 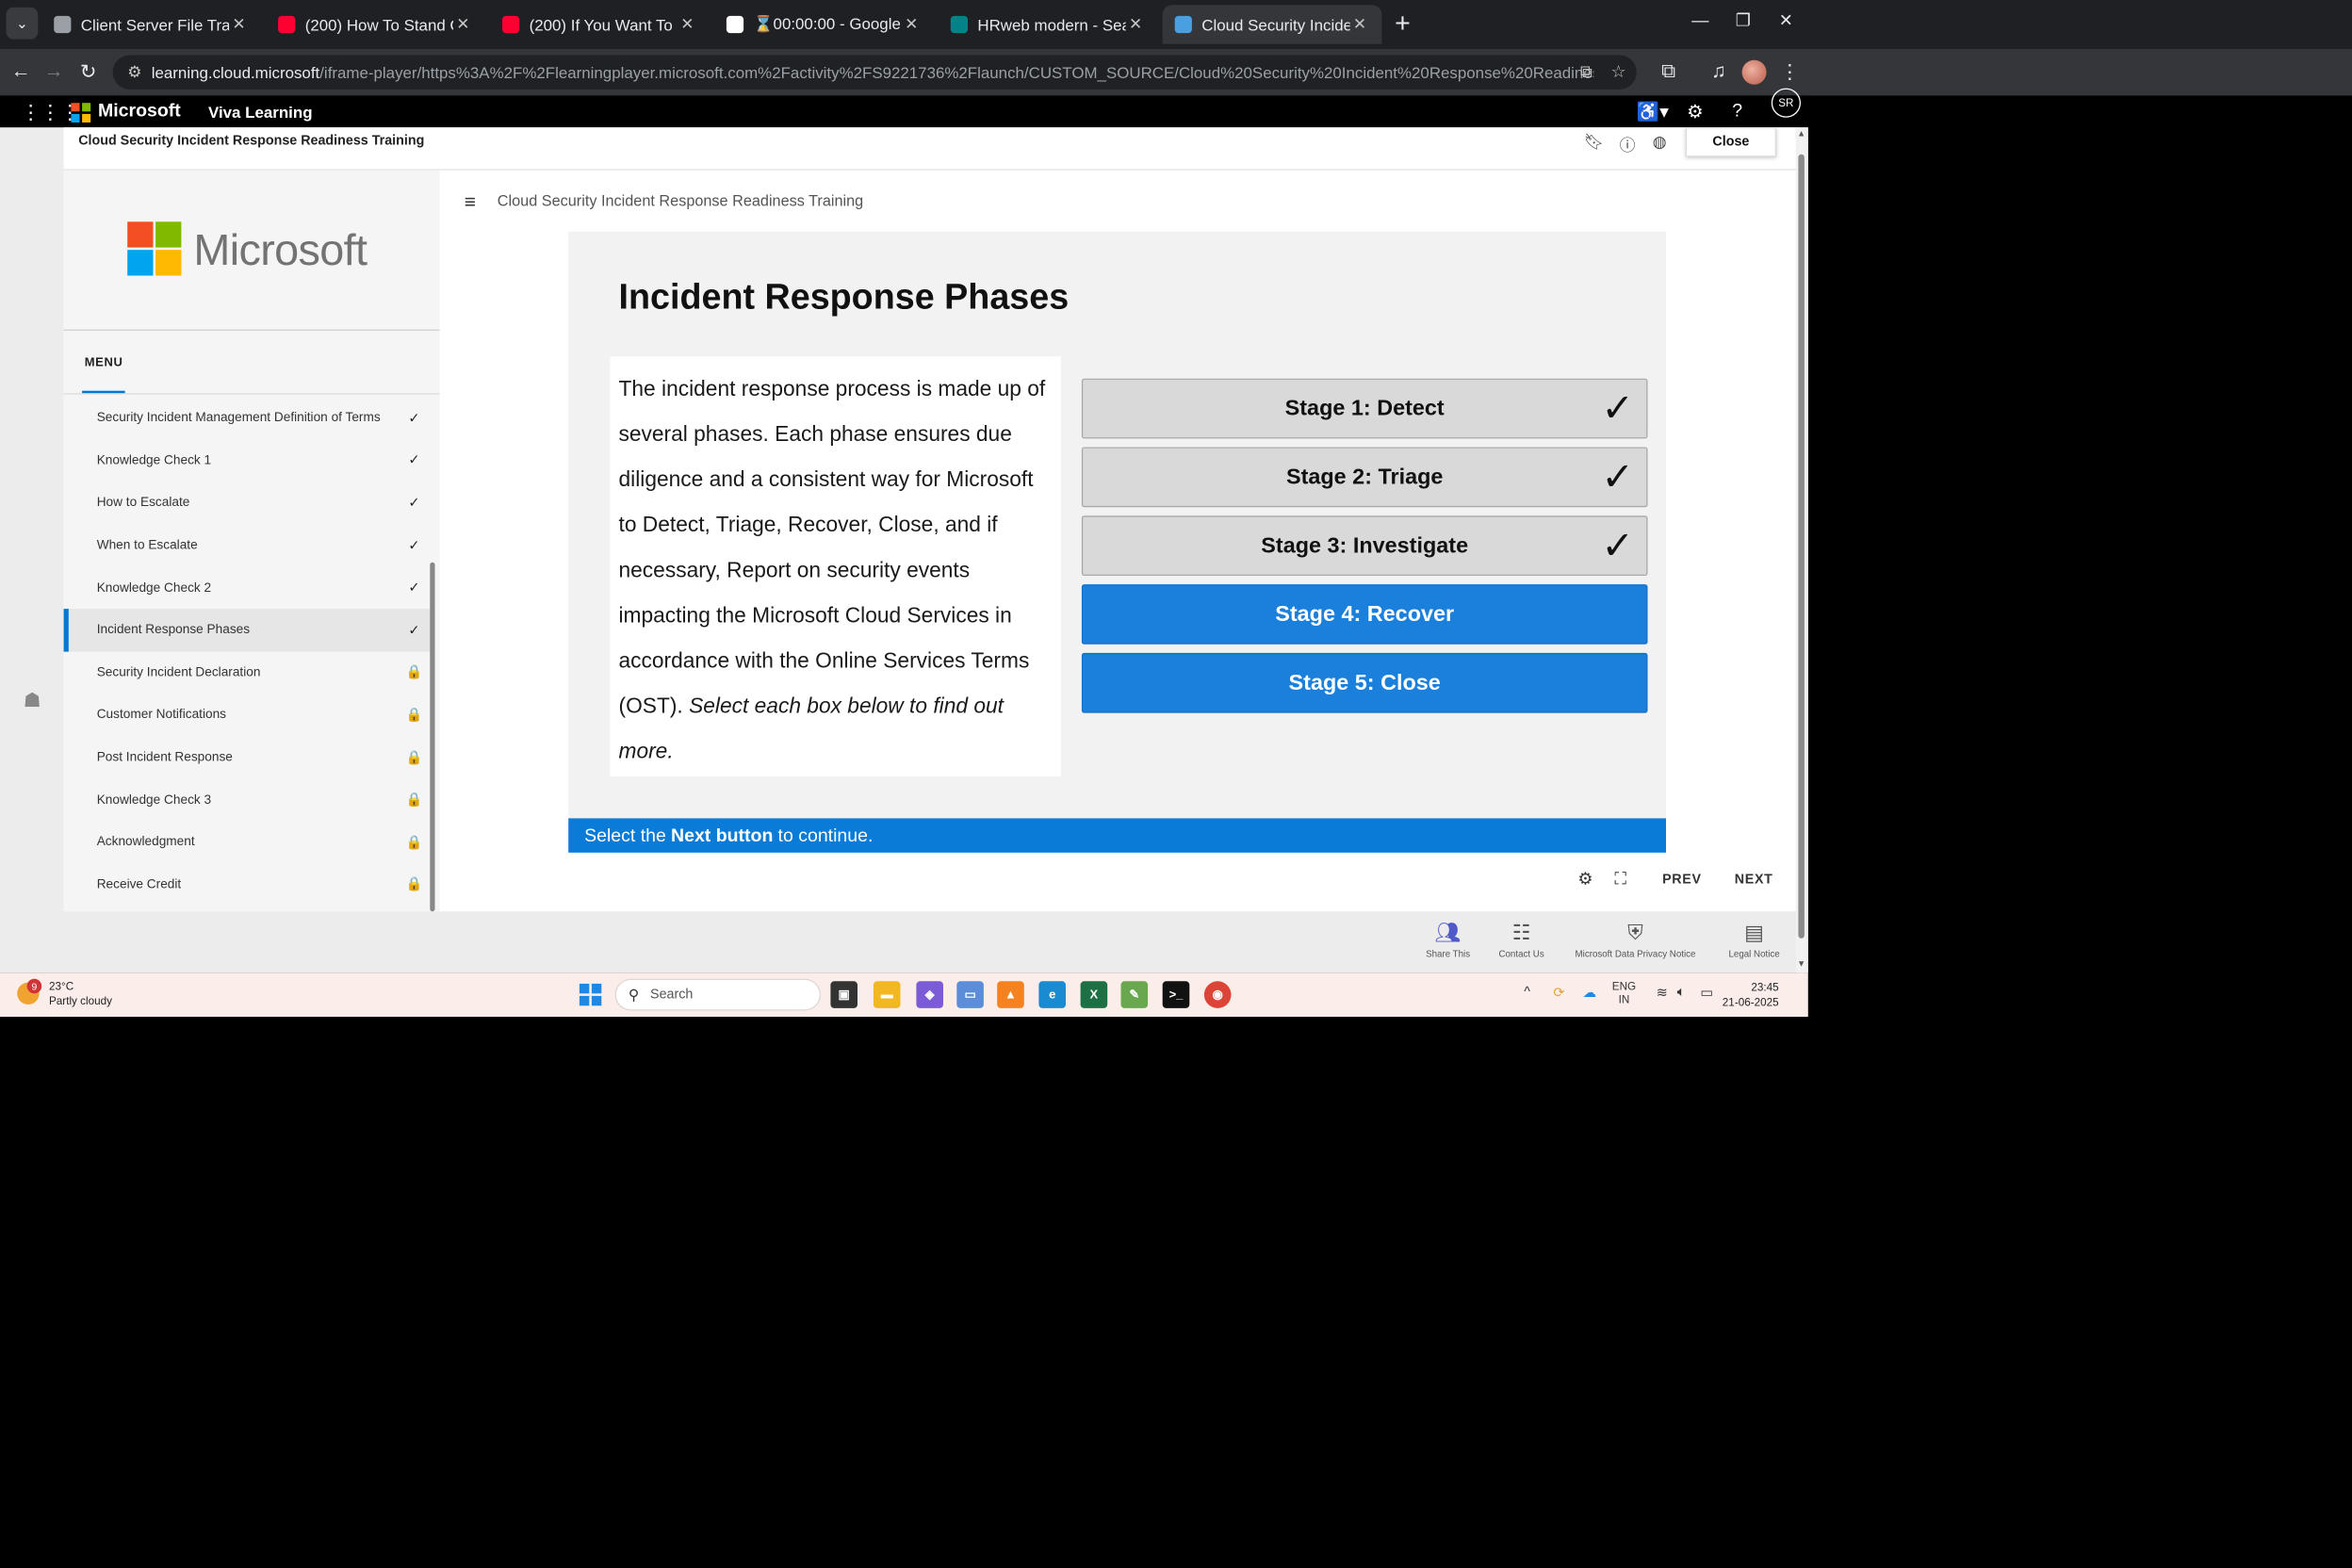 What do you see at coordinates (248, 460) in the screenshot?
I see `menu-item: Knowledge Check 1 ✓` at bounding box center [248, 460].